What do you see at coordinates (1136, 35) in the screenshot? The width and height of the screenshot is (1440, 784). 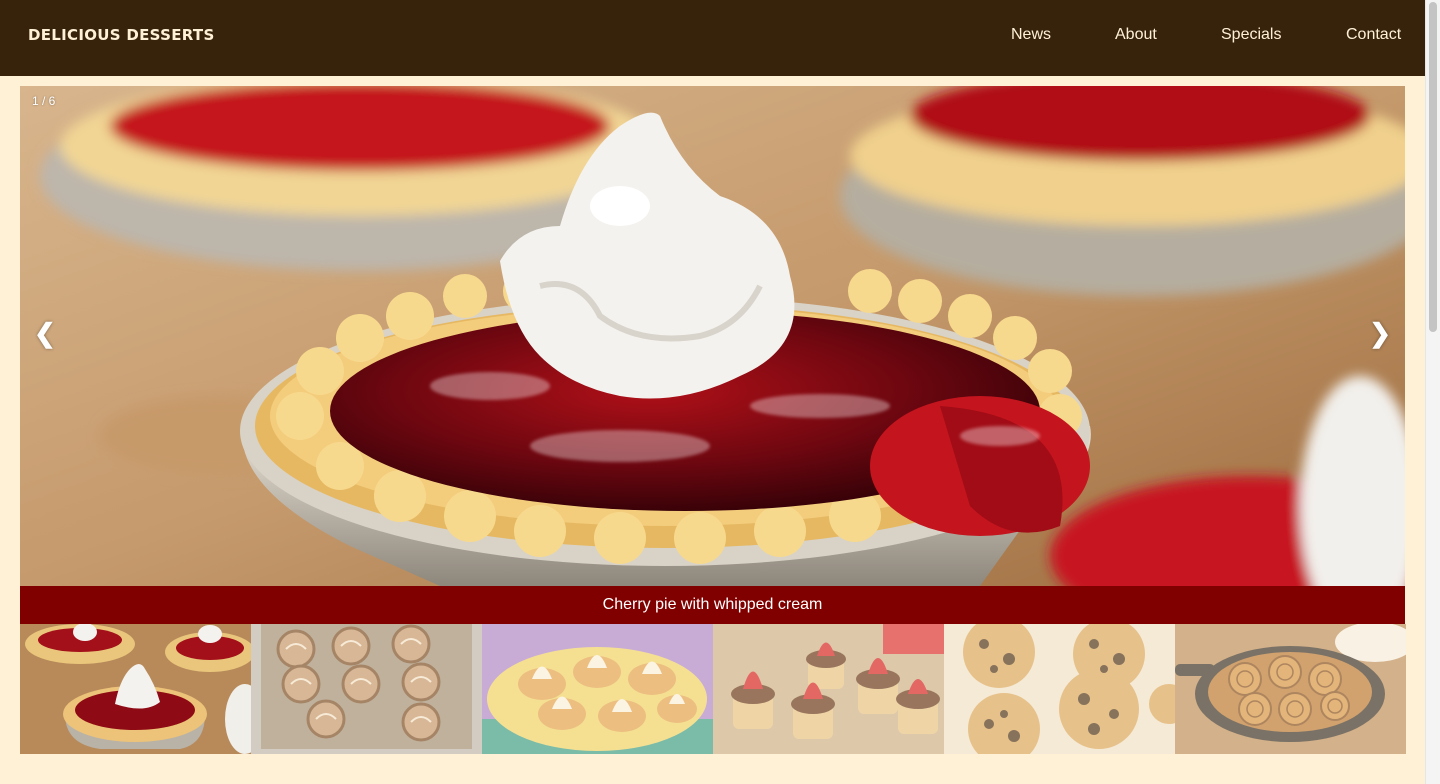 I see `nav-link-about: About` at bounding box center [1136, 35].